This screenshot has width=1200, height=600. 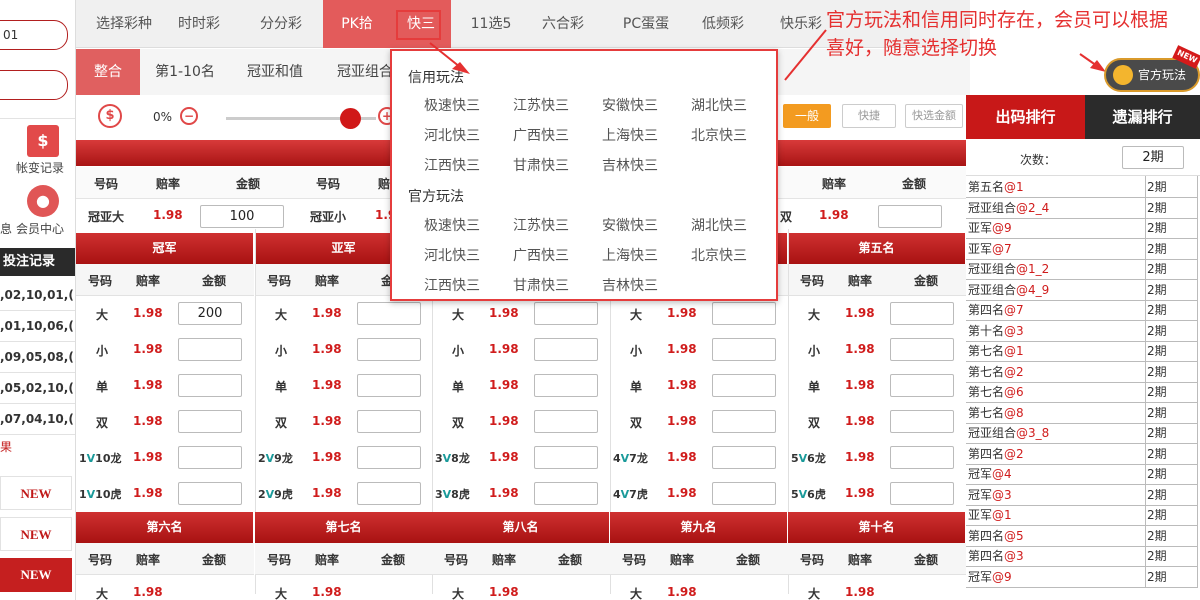 I want to click on coin-icon, so click(x=1123, y=75).